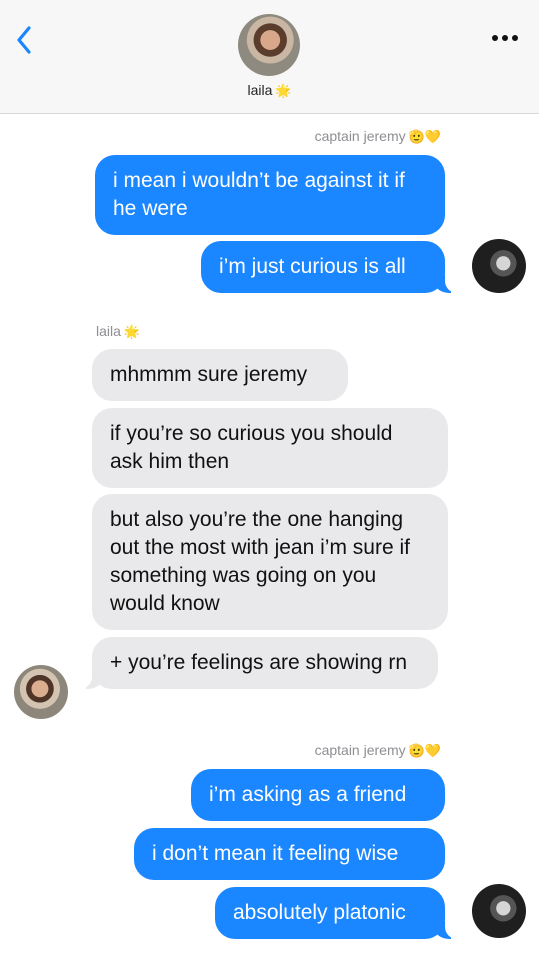 The width and height of the screenshot is (539, 960). I want to click on contact-name-emoji: 🌟, so click(283, 90).